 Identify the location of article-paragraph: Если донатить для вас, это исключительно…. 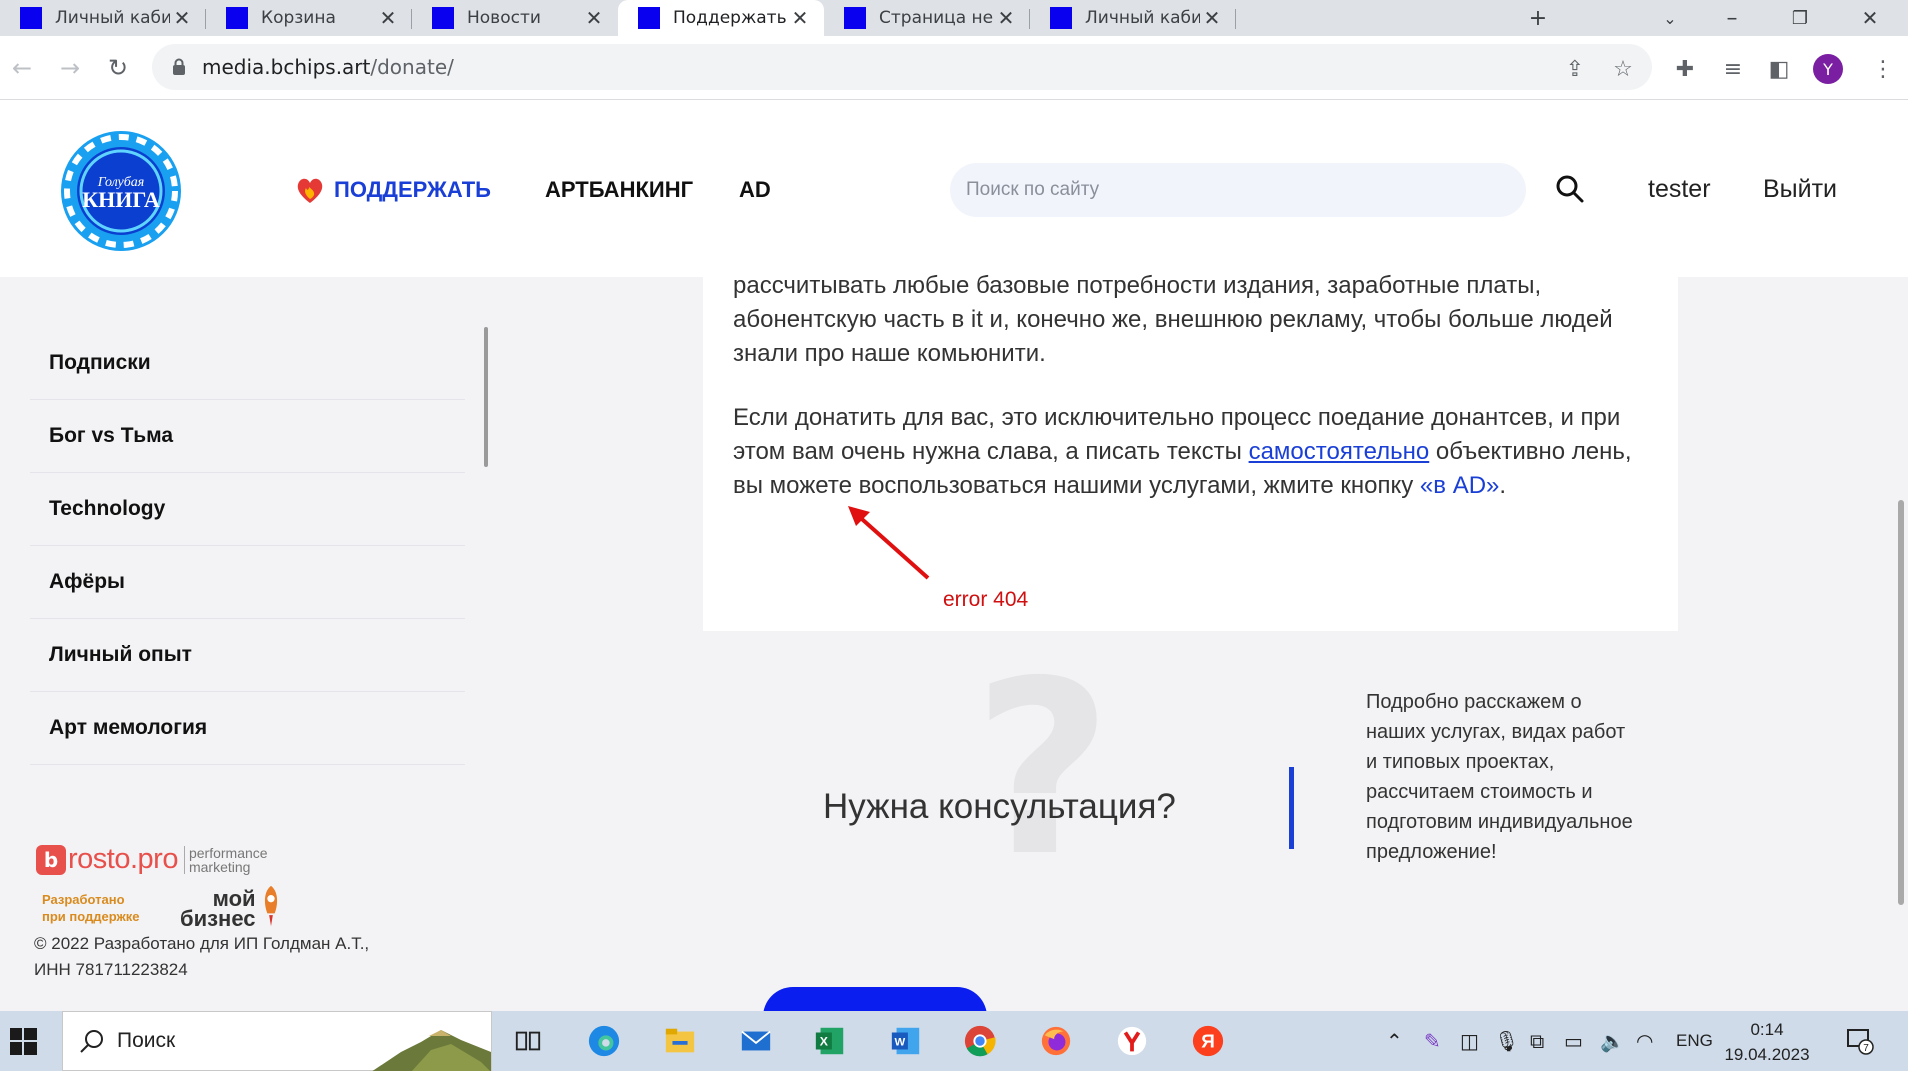
(1182, 451).